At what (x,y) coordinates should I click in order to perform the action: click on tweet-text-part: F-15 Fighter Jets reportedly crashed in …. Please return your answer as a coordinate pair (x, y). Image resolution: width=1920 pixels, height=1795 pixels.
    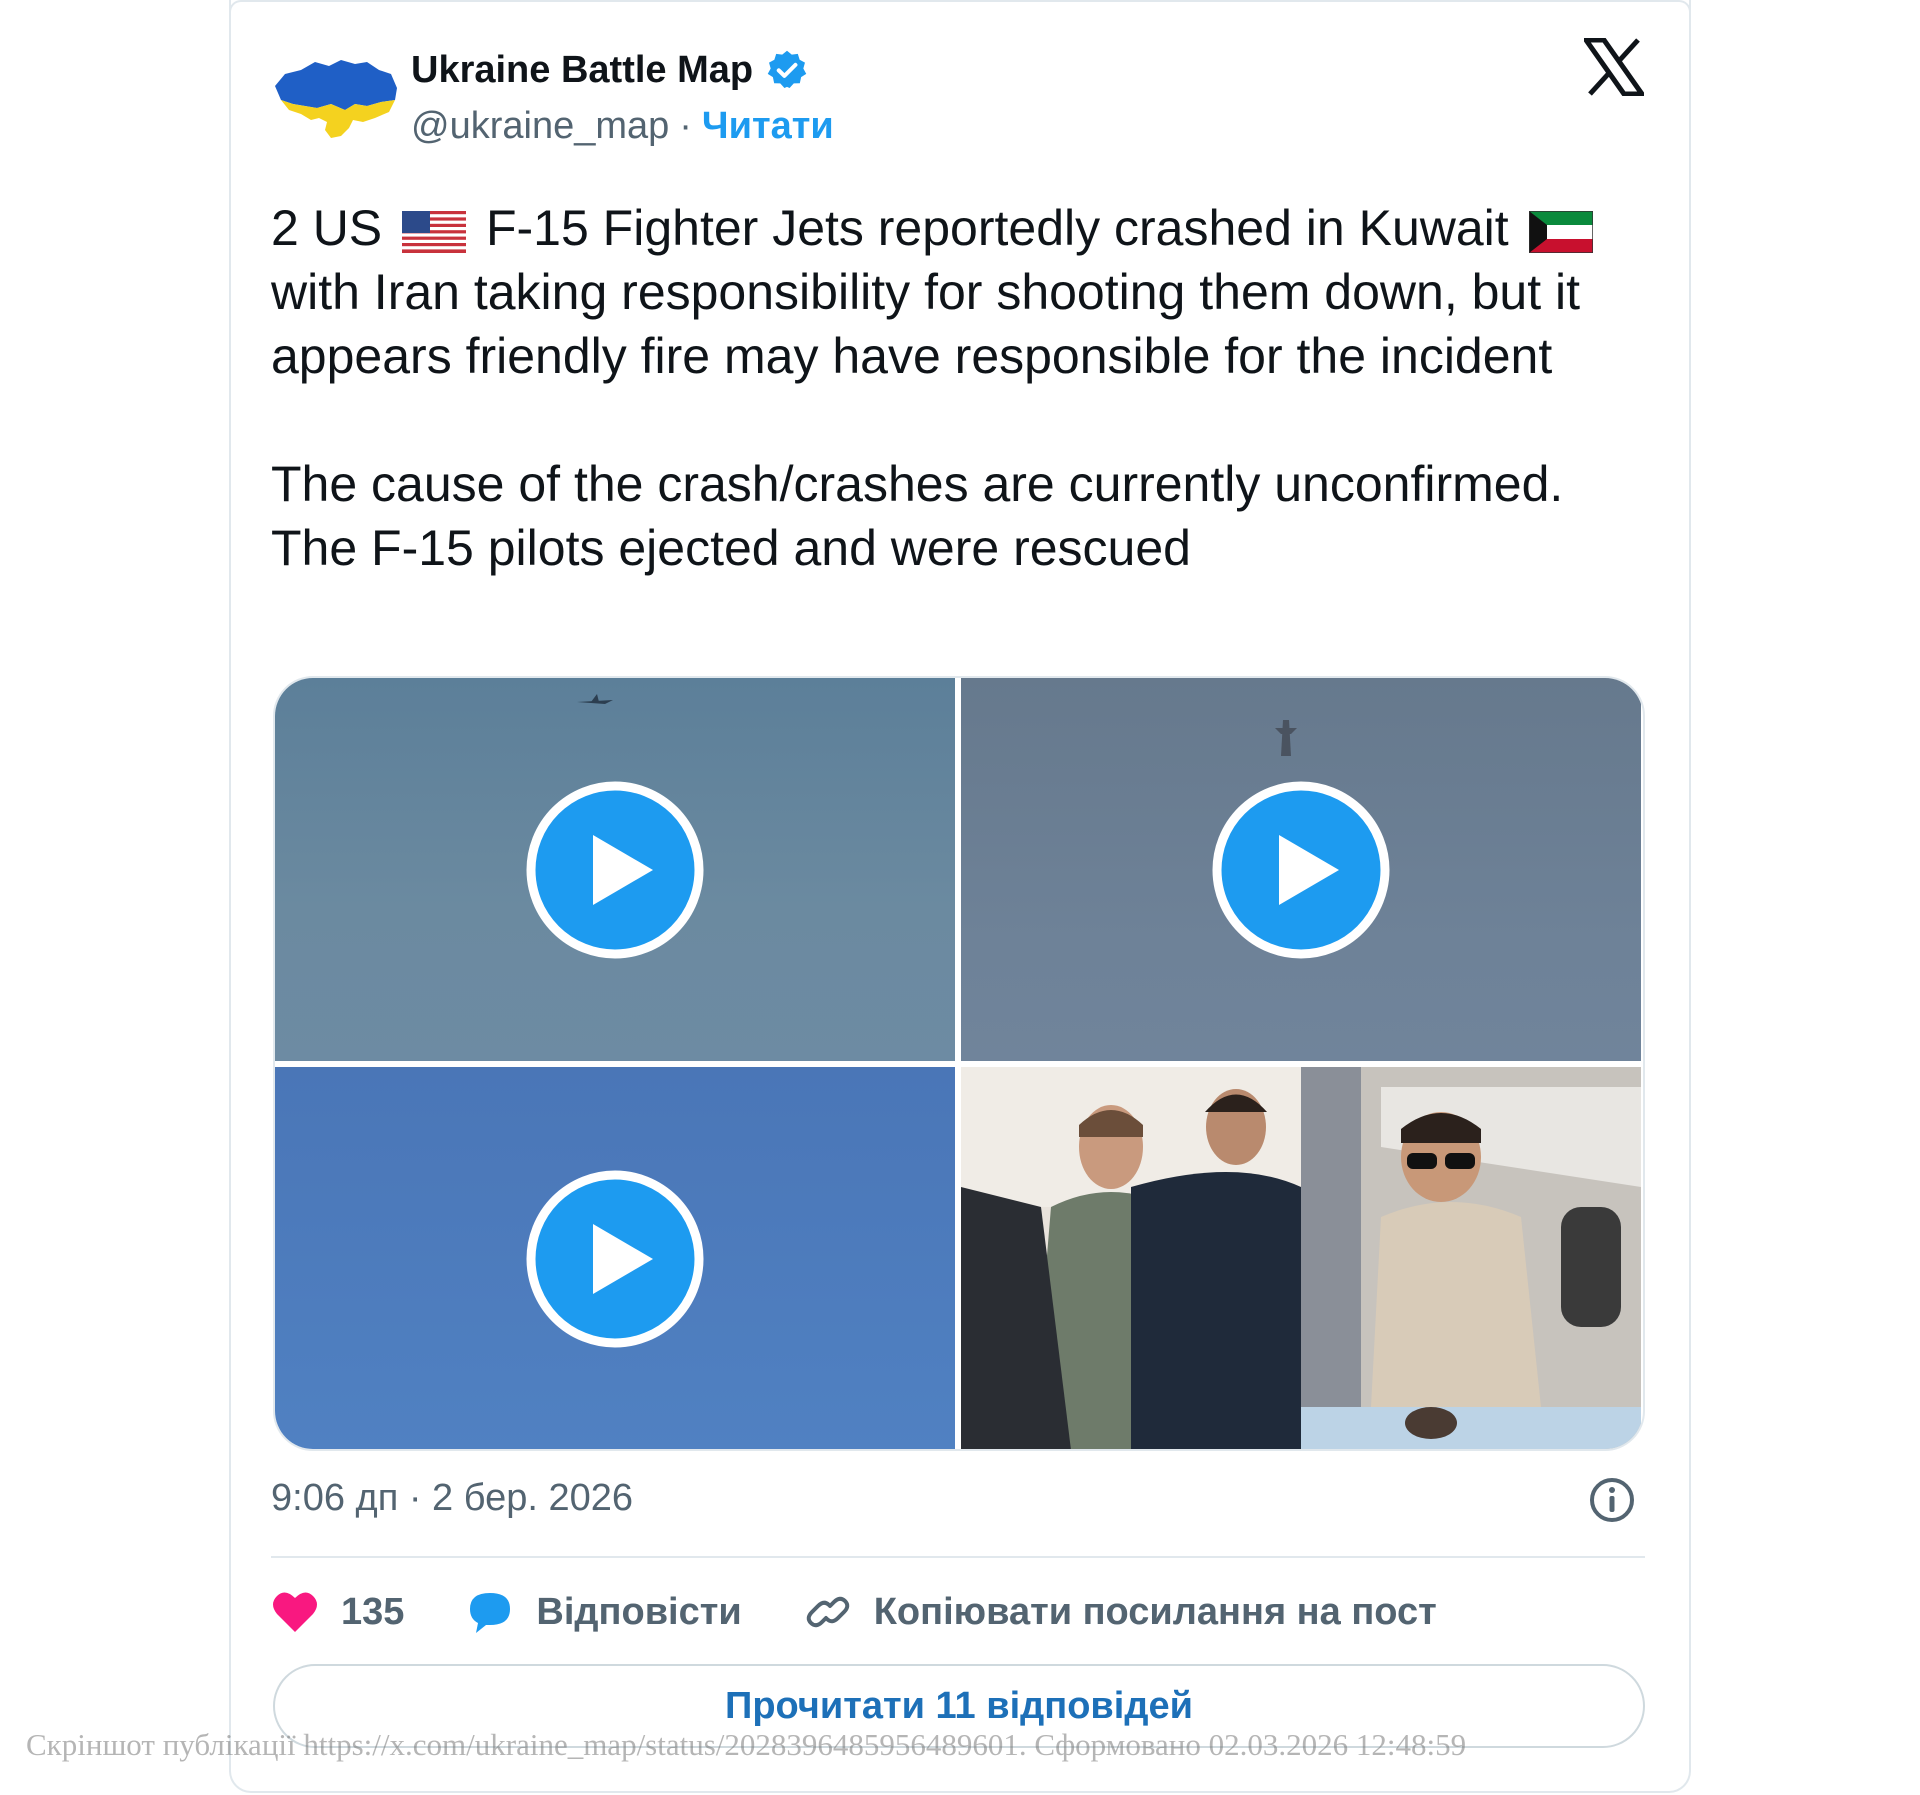
    Looking at the image, I should click on (997, 228).